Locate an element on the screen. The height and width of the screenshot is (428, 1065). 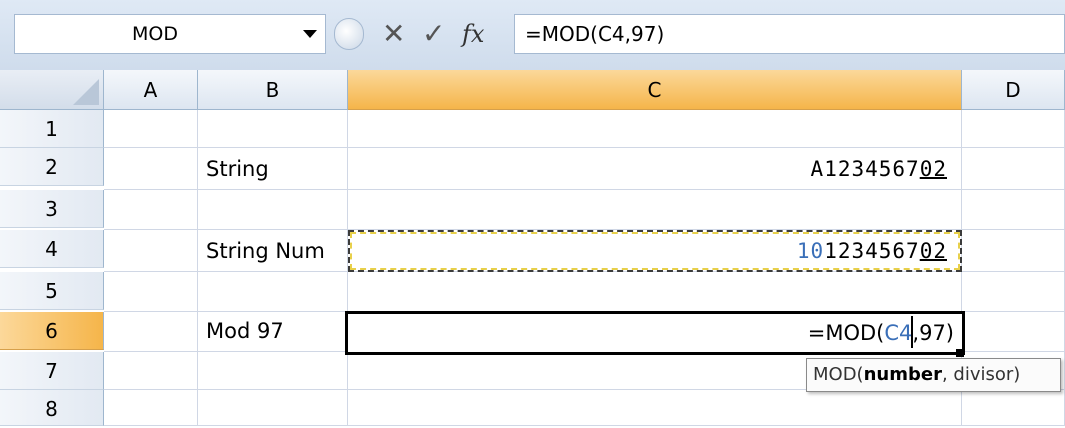
chevron-down-icon is located at coordinates (310, 34).